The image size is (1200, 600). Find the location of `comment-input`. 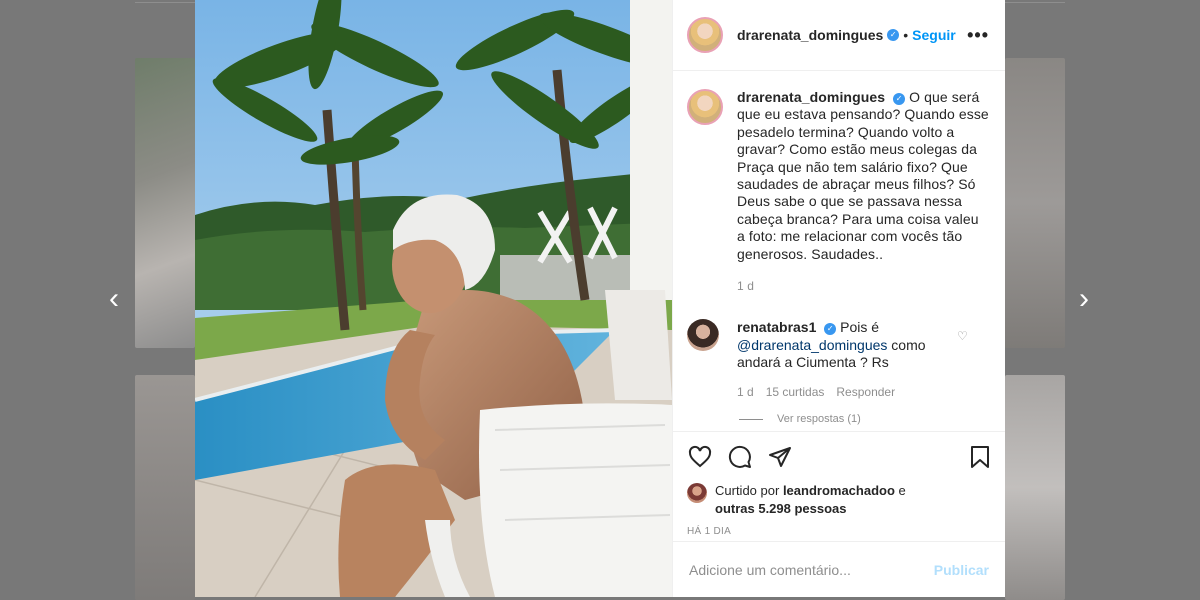

comment-input is located at coordinates (811, 569).